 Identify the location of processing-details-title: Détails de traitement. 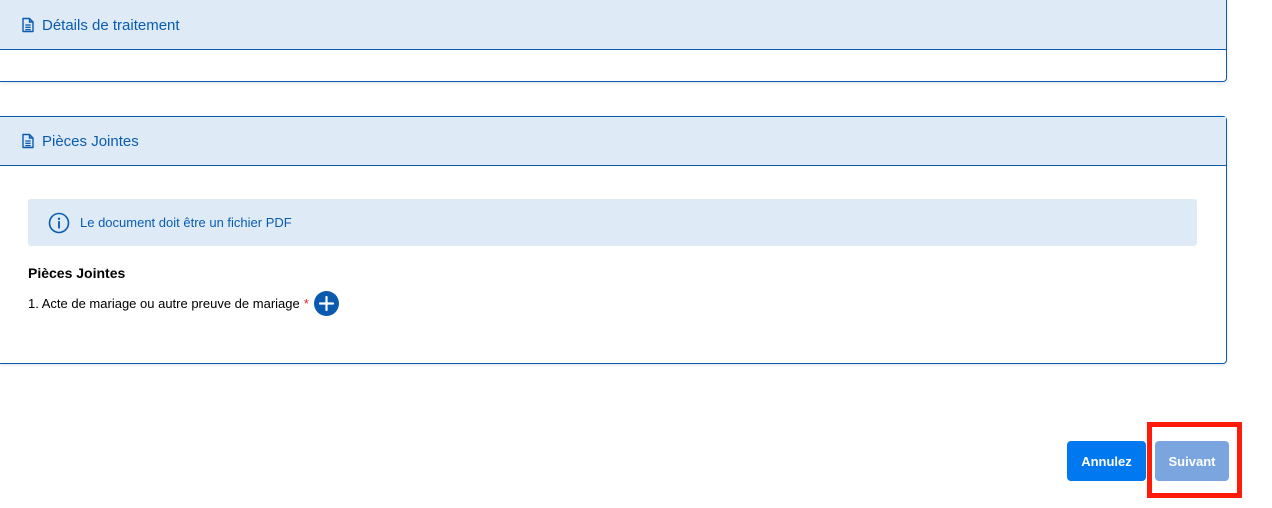
(111, 25).